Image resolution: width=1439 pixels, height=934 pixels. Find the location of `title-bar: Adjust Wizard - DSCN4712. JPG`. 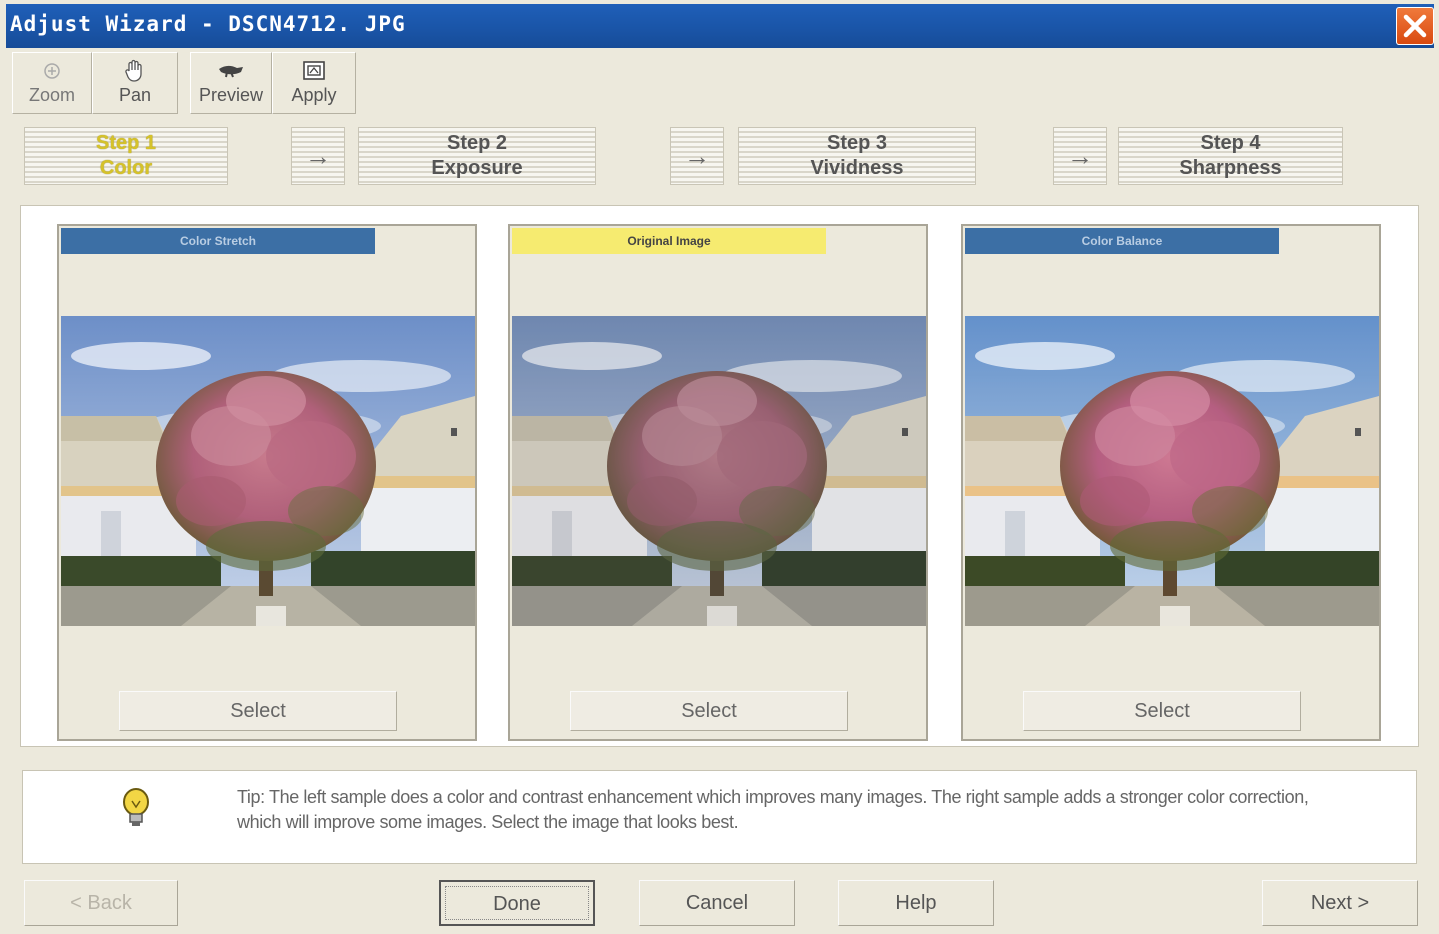

title-bar: Adjust Wizard - DSCN4712. JPG is located at coordinates (720, 26).